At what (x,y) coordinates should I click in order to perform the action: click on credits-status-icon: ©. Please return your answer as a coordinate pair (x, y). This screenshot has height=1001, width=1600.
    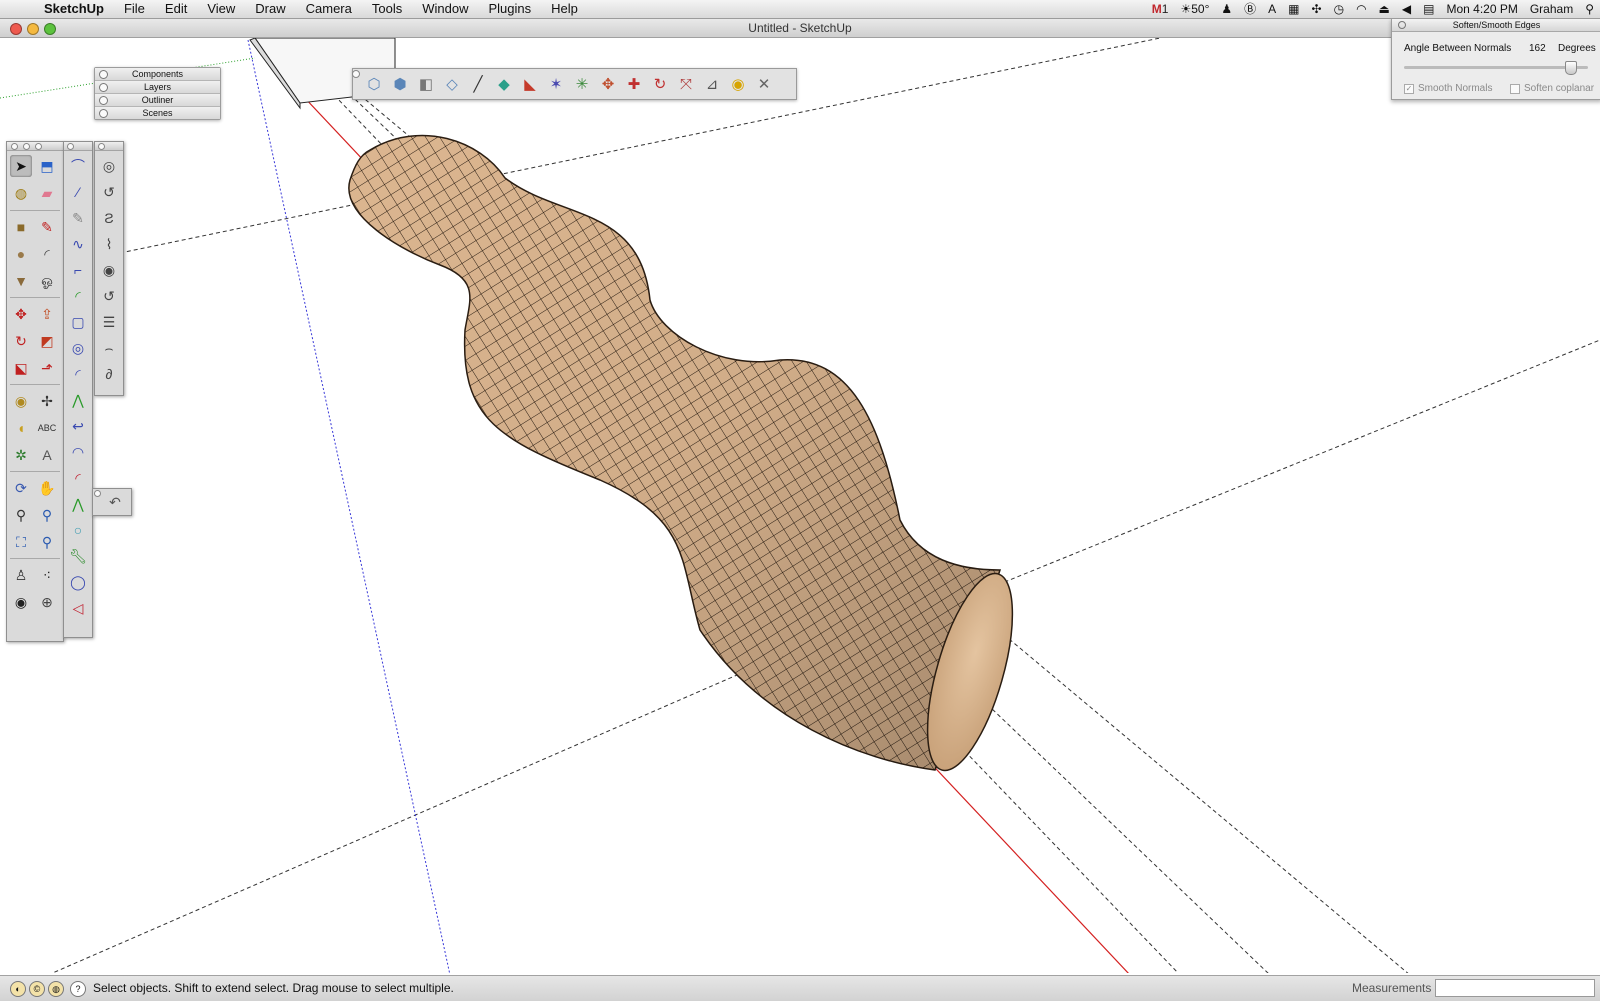
    Looking at the image, I should click on (37, 989).